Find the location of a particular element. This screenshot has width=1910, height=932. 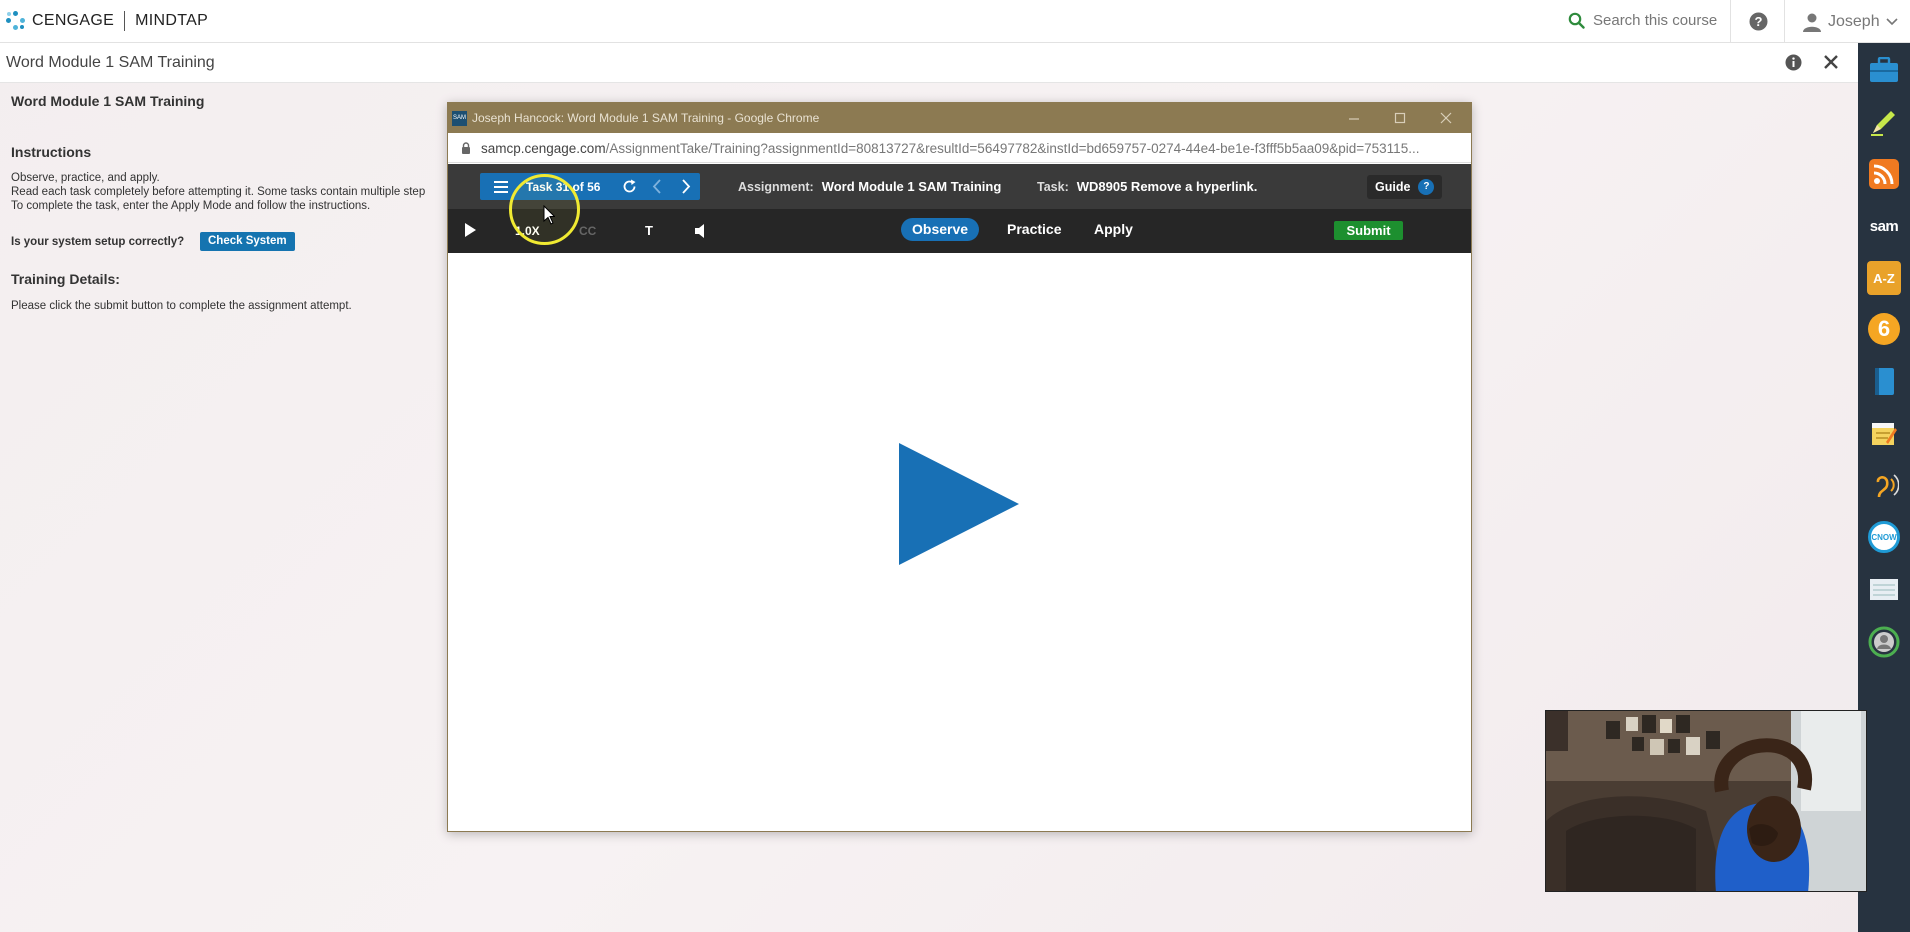

mode-observe: Observe is located at coordinates (940, 229).